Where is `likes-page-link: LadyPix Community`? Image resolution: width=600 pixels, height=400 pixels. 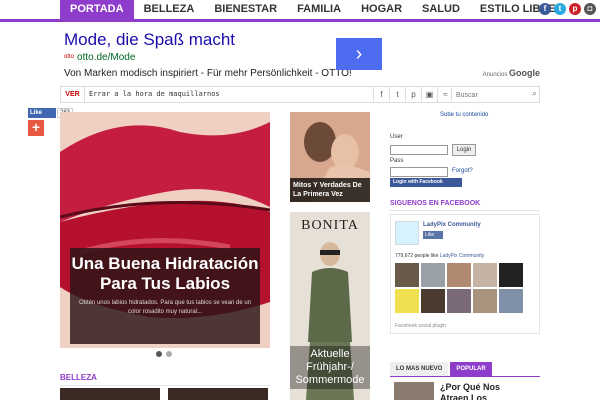
likes-page-link: LadyPix Community is located at coordinates (462, 256).